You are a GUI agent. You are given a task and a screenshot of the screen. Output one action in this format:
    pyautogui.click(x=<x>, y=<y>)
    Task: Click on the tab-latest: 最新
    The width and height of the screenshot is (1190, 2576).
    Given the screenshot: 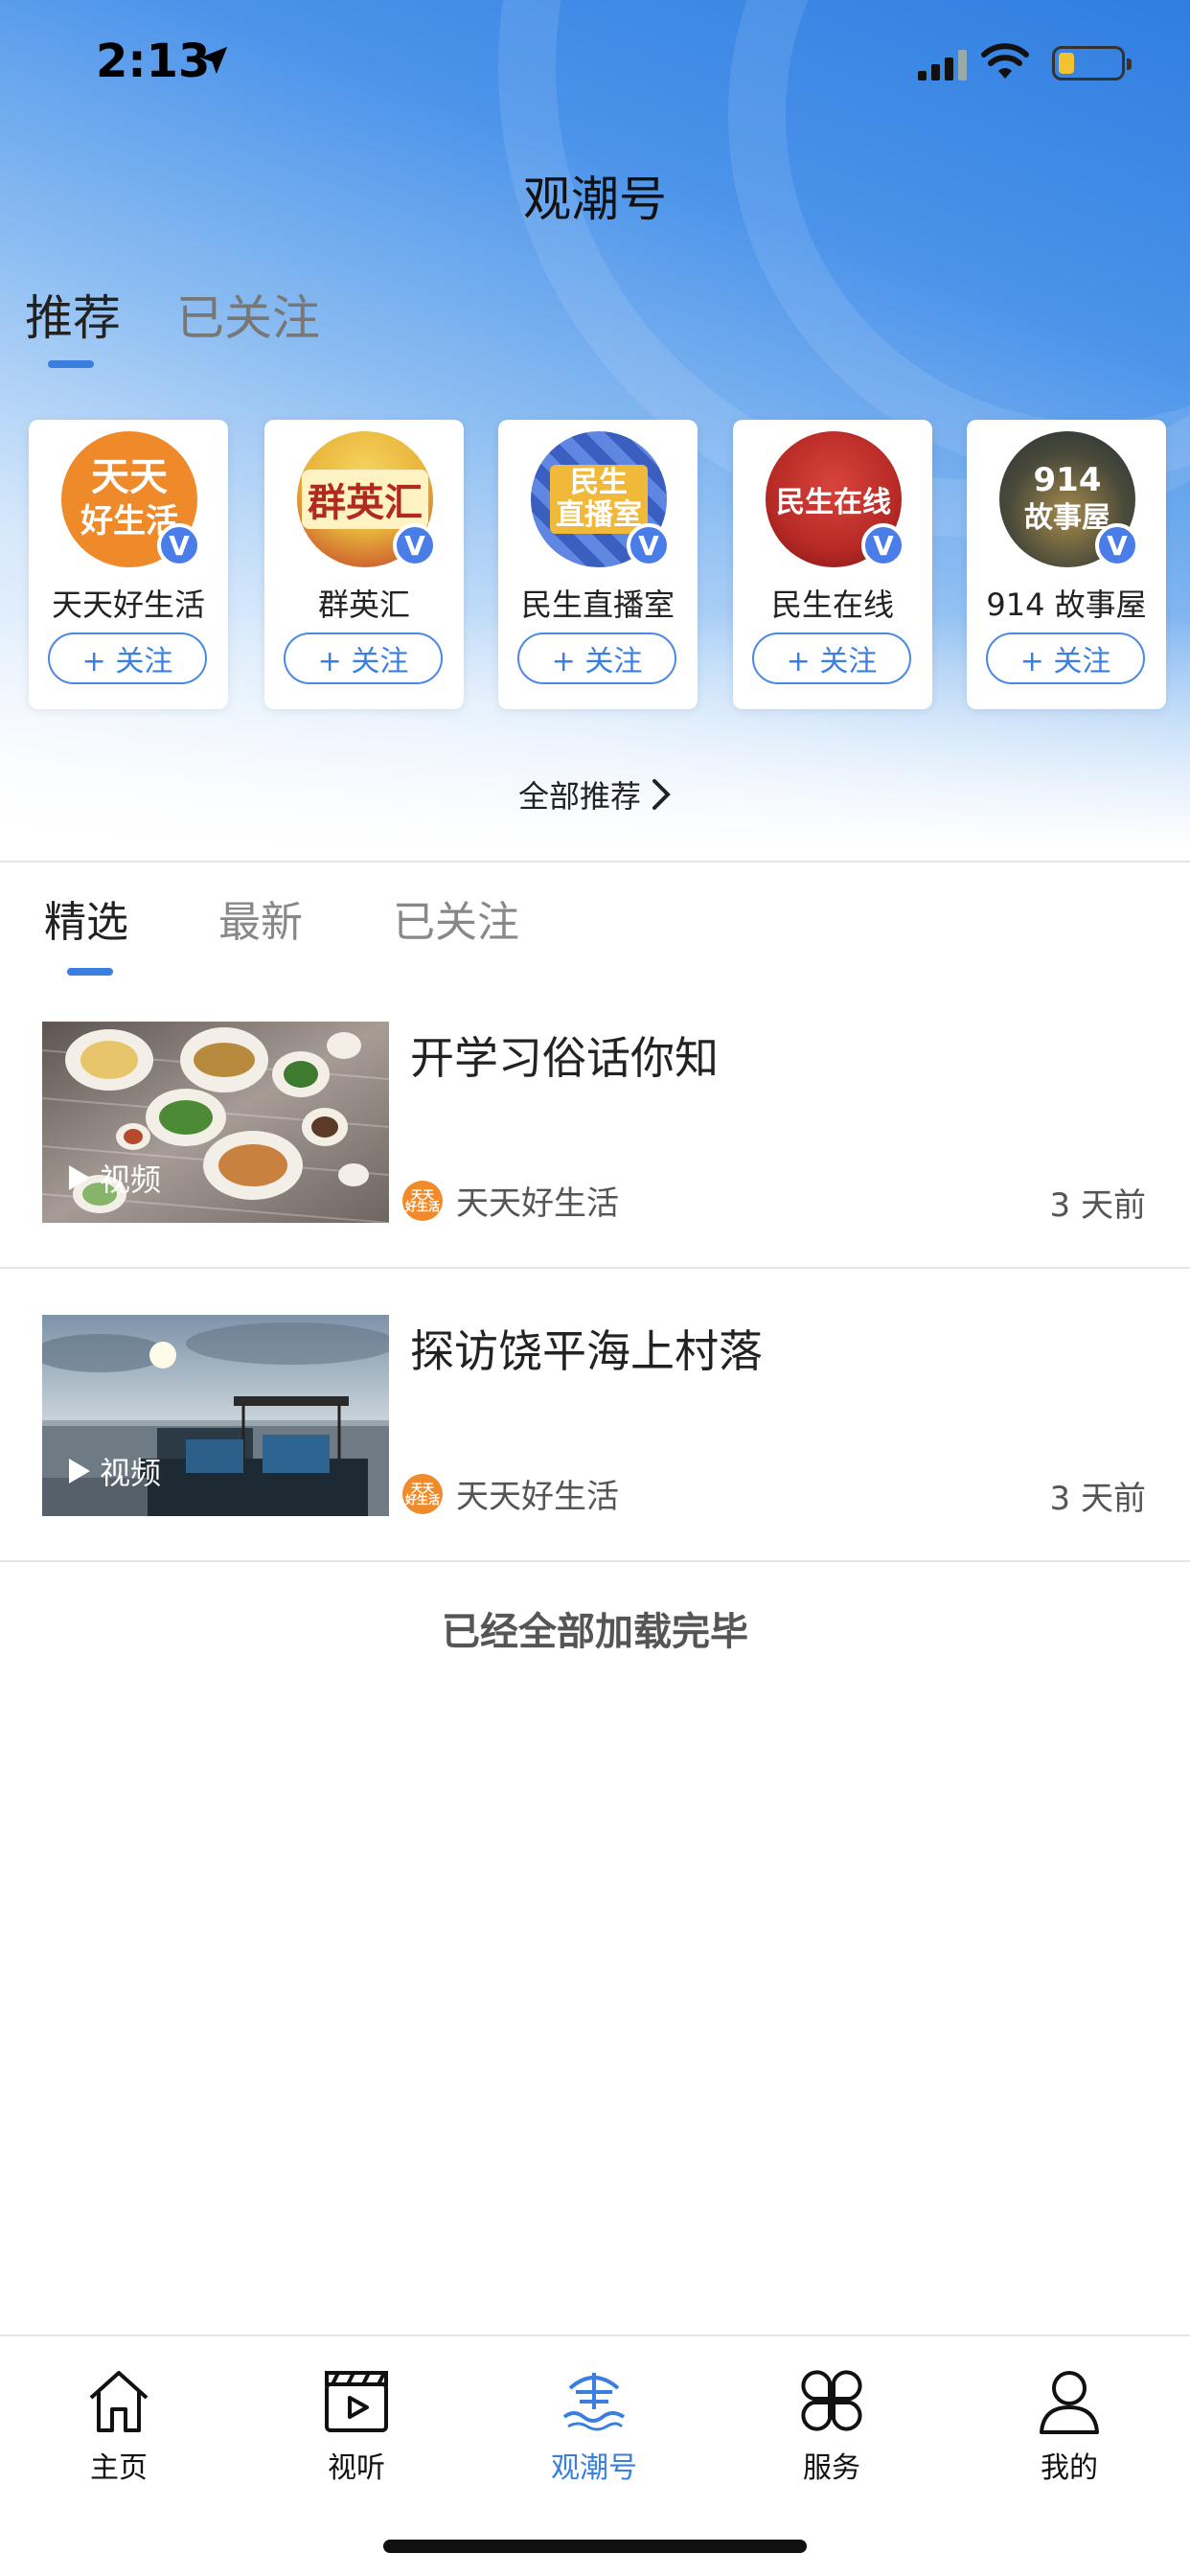 What is the action you would take?
    pyautogui.click(x=261, y=918)
    